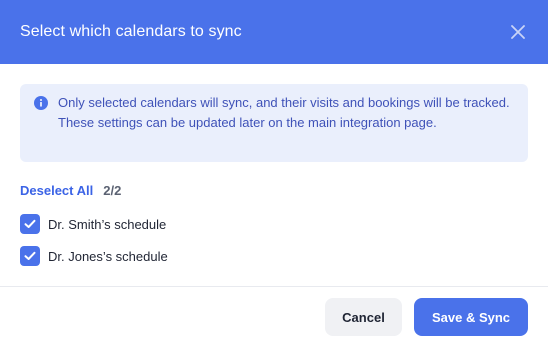  Describe the element at coordinates (274, 286) in the screenshot. I see `footer-divider` at that location.